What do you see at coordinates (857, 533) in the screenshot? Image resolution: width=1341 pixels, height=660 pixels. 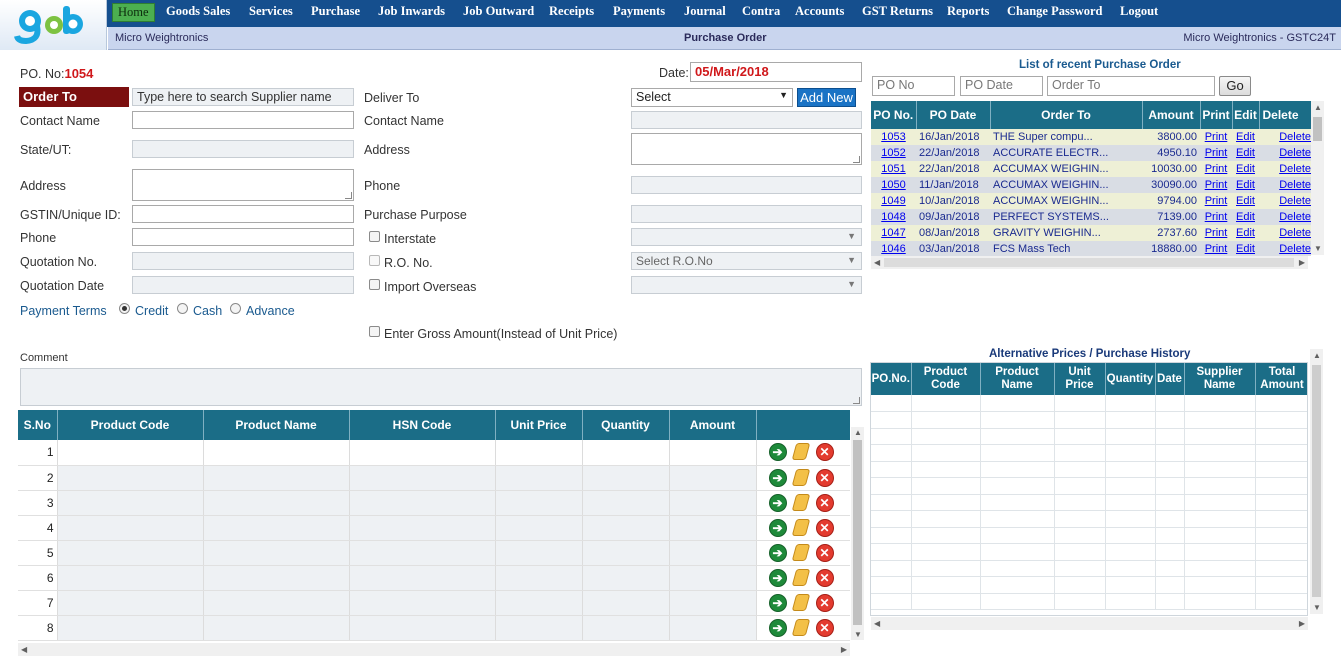 I see `items-vertical-scrollbar: ▲ ▼` at bounding box center [857, 533].